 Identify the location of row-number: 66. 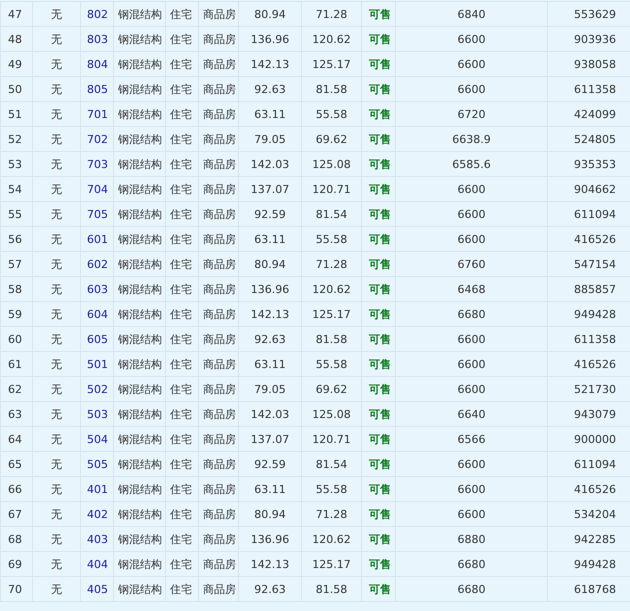
(15, 489).